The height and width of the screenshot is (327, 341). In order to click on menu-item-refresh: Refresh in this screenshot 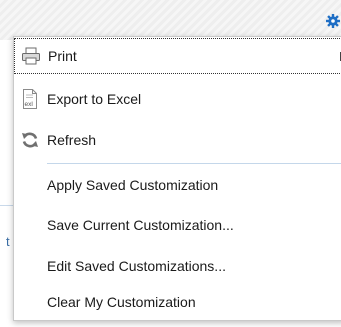, I will do `click(177, 140)`.